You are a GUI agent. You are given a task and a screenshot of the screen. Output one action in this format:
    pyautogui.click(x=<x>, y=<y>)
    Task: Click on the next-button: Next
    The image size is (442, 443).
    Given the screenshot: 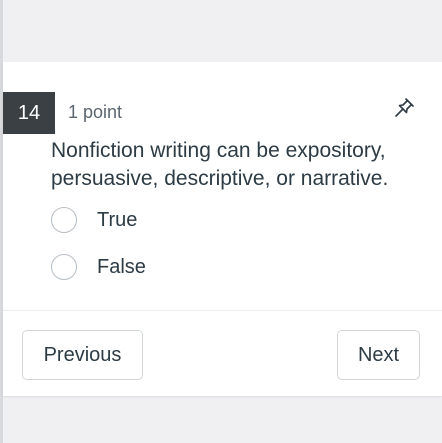 What is the action you would take?
    pyautogui.click(x=378, y=355)
    